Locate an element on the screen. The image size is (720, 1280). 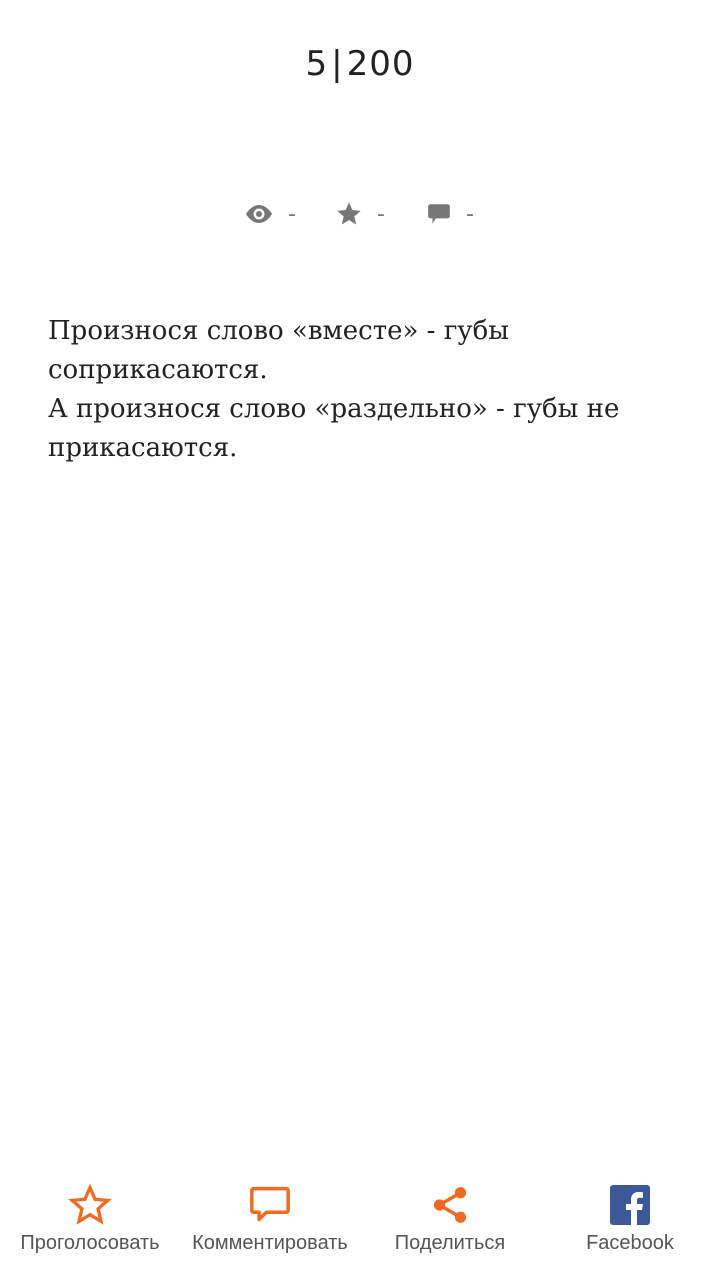
comment-icon is located at coordinates (270, 1205).